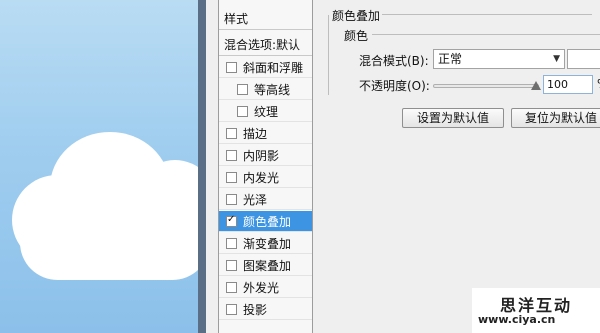 This screenshot has height=333, width=600. What do you see at coordinates (486, 86) in the screenshot?
I see `opacity-slider` at bounding box center [486, 86].